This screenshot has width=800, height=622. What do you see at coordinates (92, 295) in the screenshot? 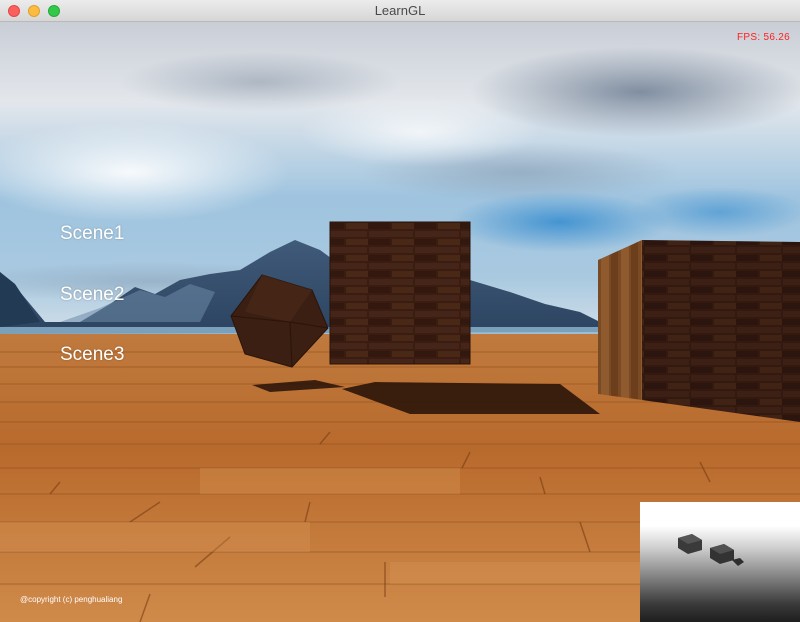
I see `scene2-button: Scene2` at bounding box center [92, 295].